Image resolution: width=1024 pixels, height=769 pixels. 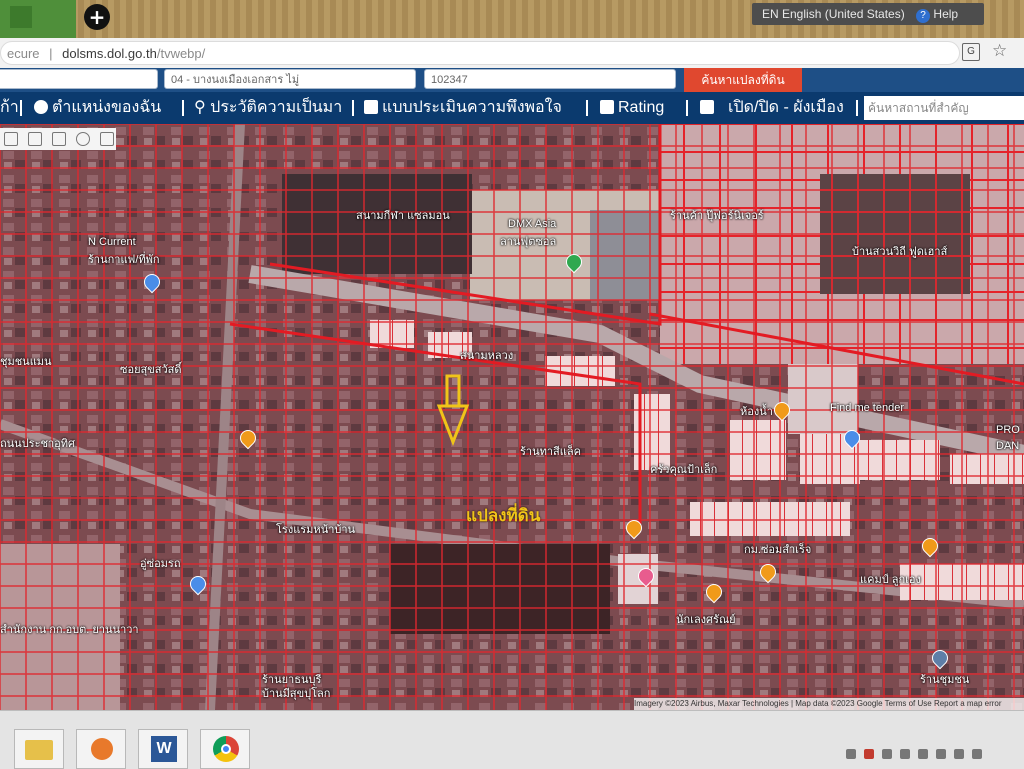 What do you see at coordinates (899, 251) in the screenshot?
I see `poi-label: บ้านสวนวิถี ฟูดเฮาส์` at bounding box center [899, 251].